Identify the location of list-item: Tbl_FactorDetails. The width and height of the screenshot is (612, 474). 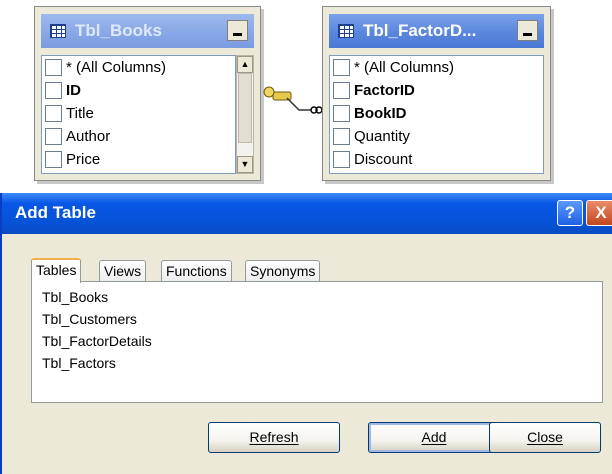
(97, 341).